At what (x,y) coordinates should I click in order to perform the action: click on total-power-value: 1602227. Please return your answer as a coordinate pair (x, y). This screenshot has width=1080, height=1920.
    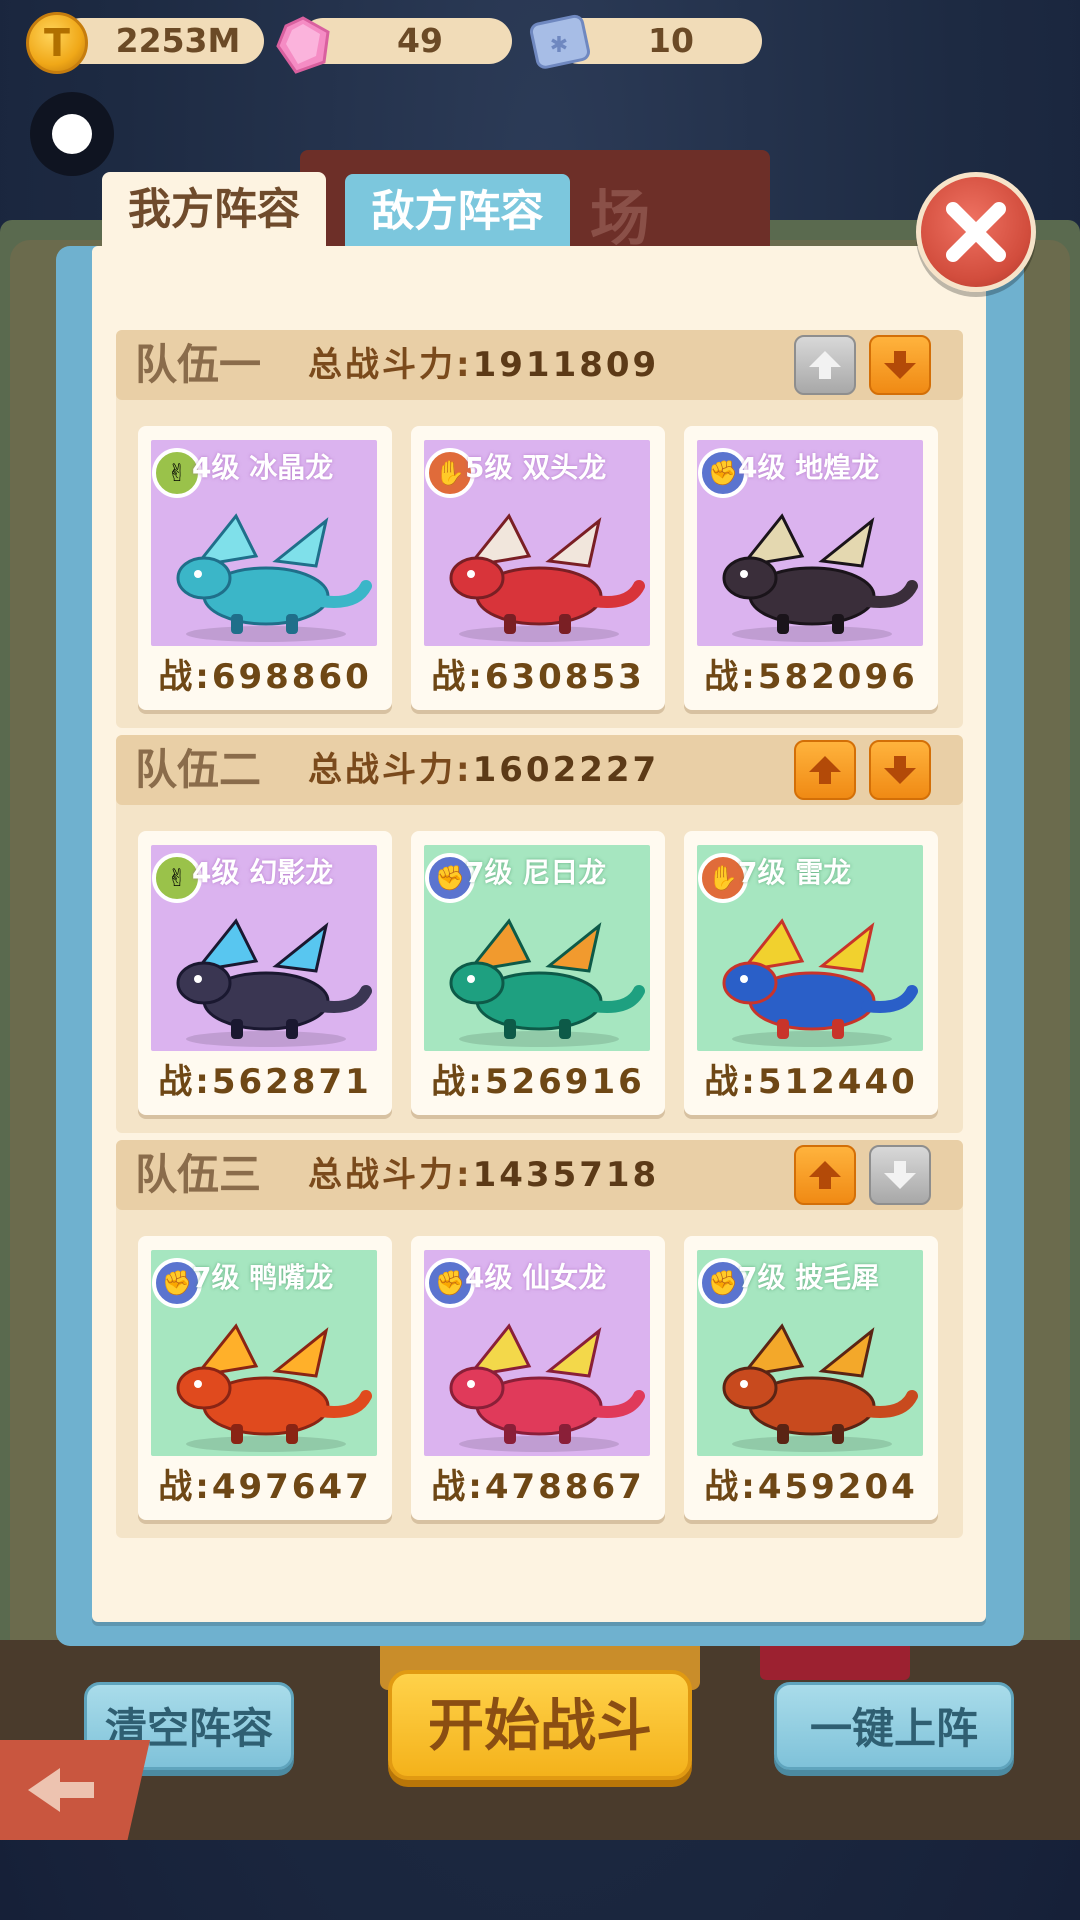
    Looking at the image, I should click on (566, 770).